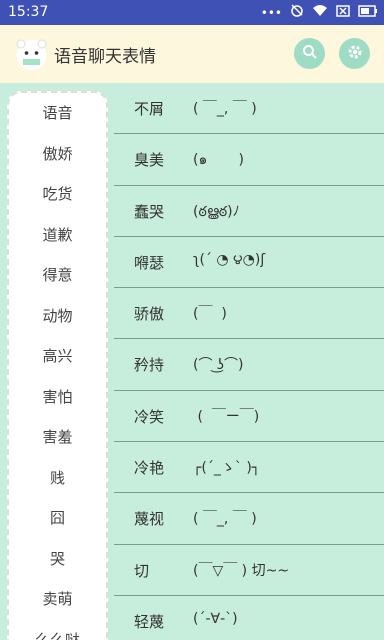 This screenshot has height=640, width=384. I want to click on emoticon-face: (´-∀-`), so click(215, 618).